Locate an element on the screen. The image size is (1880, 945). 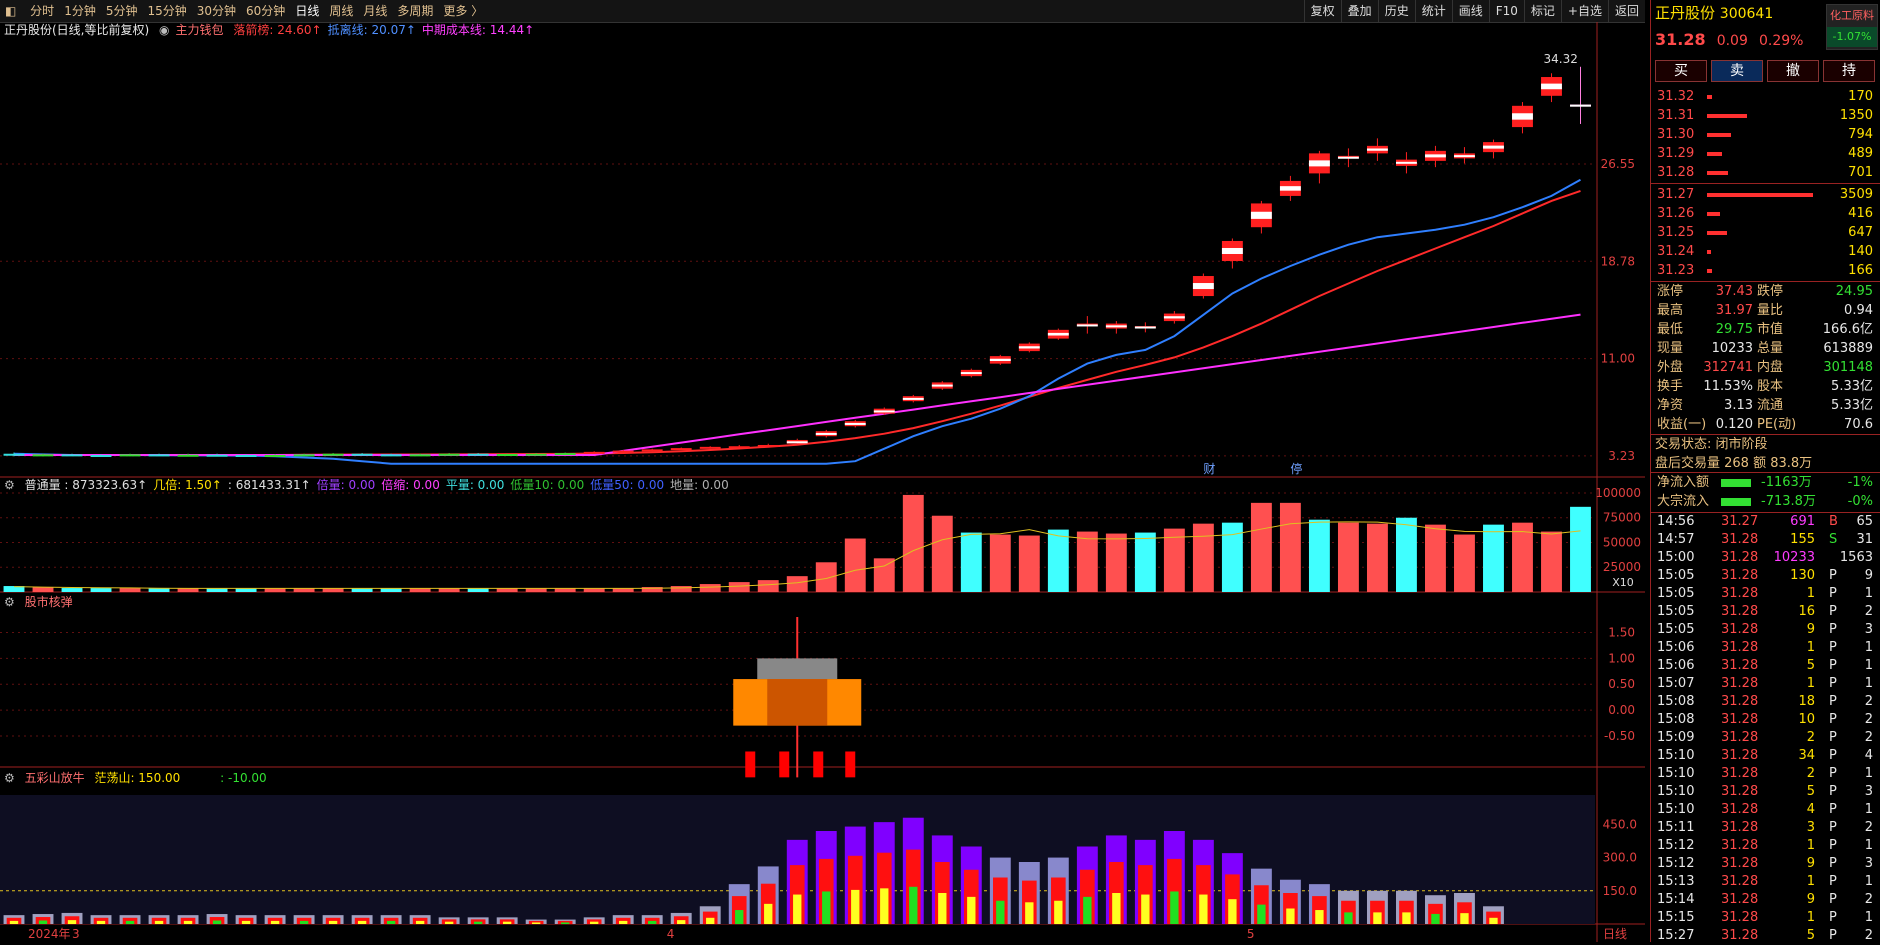
indicator-name: 主力钱包 is located at coordinates (200, 30).